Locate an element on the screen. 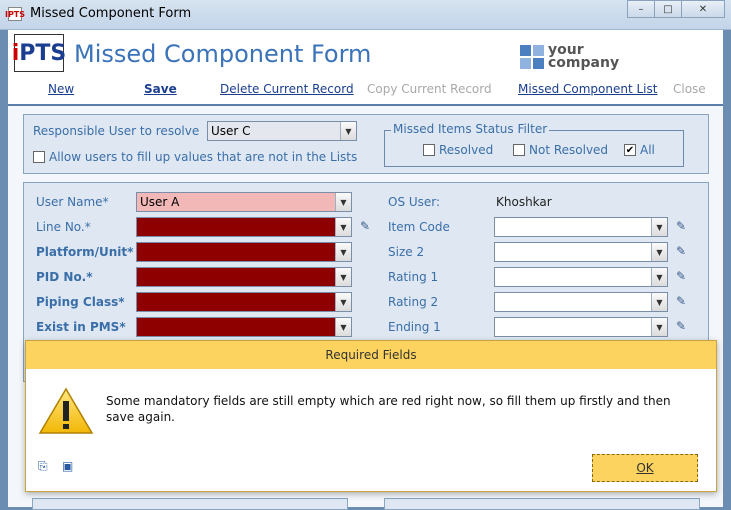 The width and height of the screenshot is (731, 510). exist-in-pms-combo: ▼ is located at coordinates (244, 327).